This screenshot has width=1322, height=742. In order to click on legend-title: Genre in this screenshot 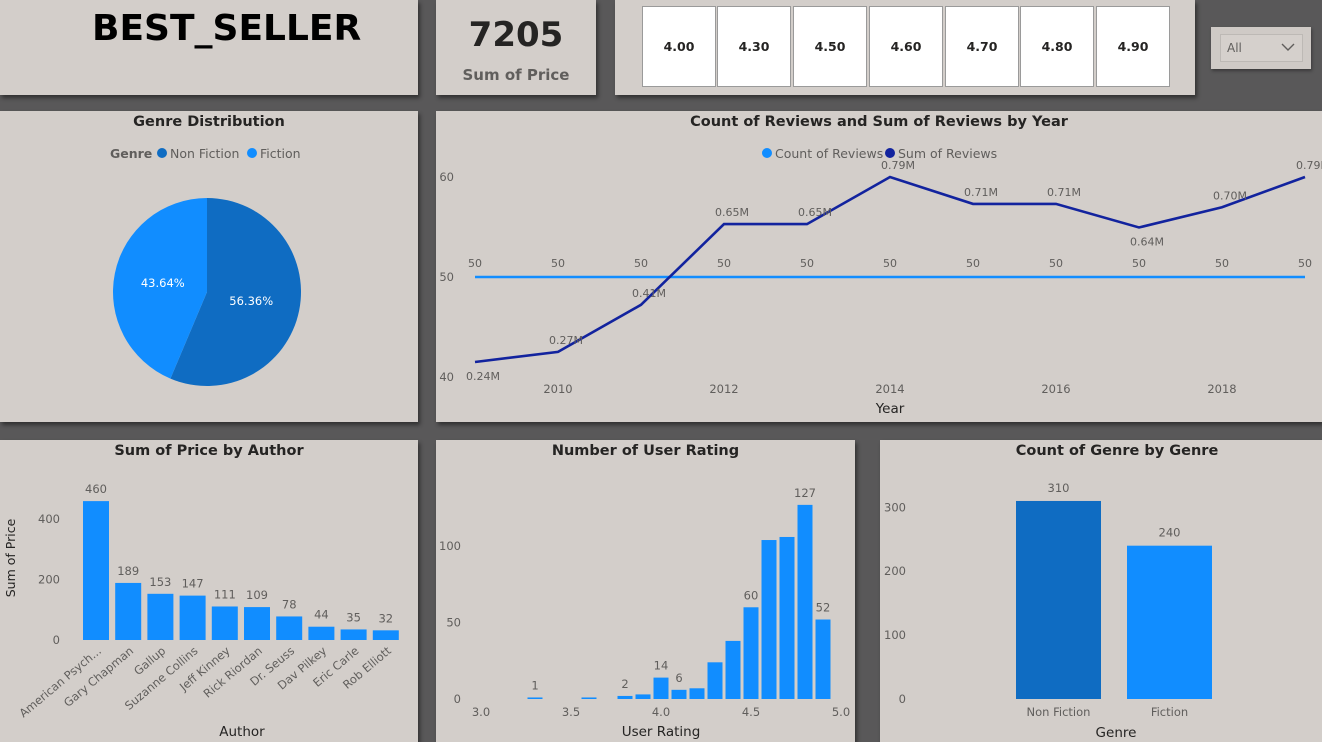, I will do `click(131, 153)`.